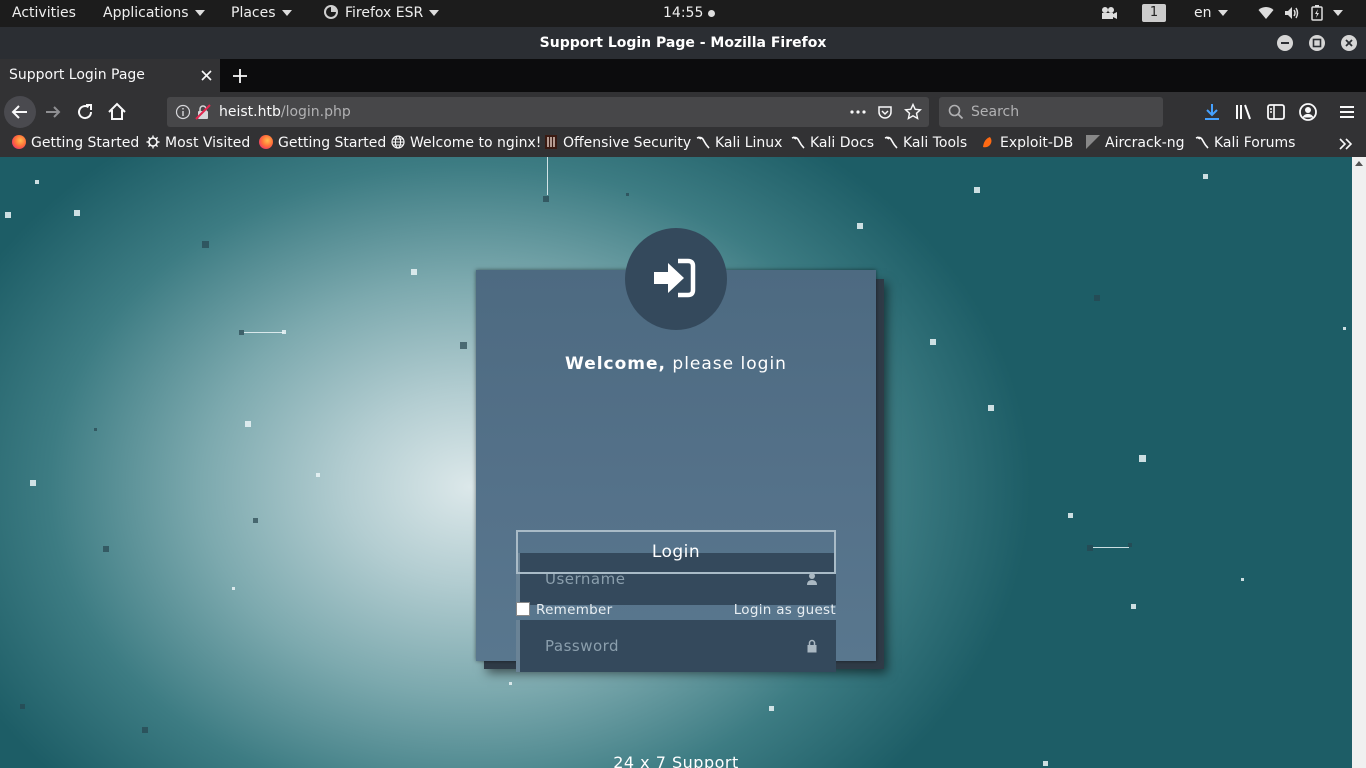 This screenshot has height=768, width=1366. I want to click on firefox-app-label: Firefox ESR, so click(384, 13).